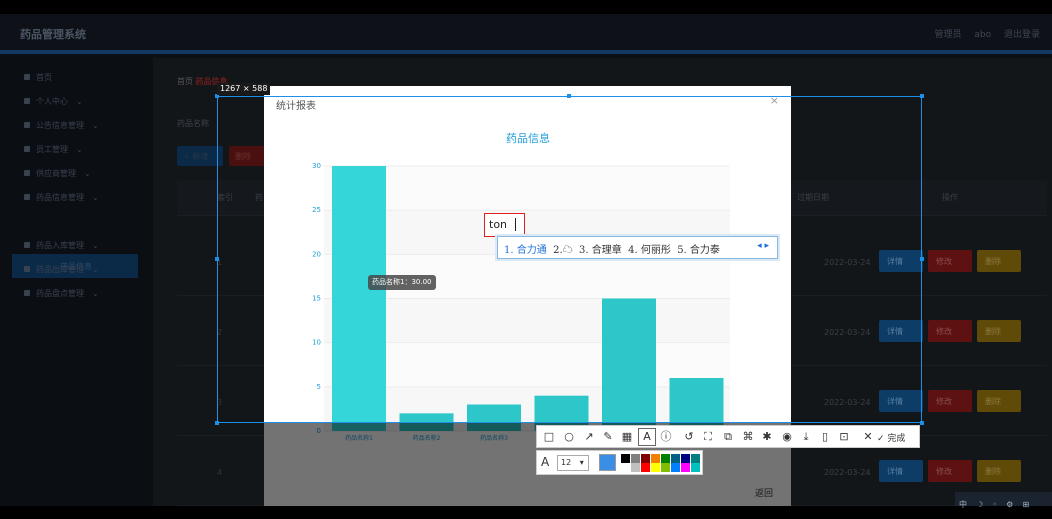  I want to click on ime-candidate: 4. 何丽彤, so click(649, 250).